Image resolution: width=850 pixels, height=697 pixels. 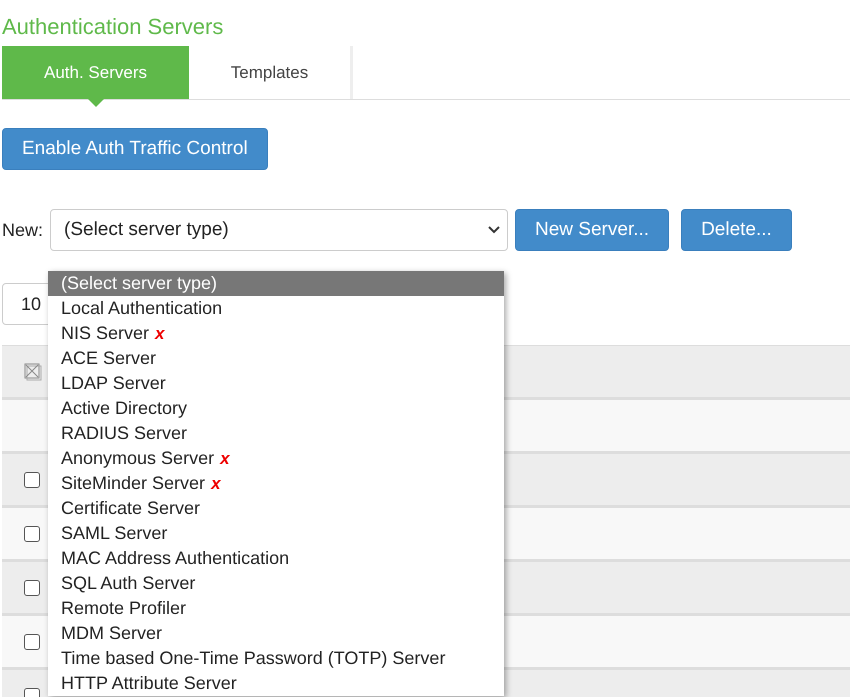 What do you see at coordinates (276, 483) in the screenshot?
I see `dropdown-option: SiteMinder Server x` at bounding box center [276, 483].